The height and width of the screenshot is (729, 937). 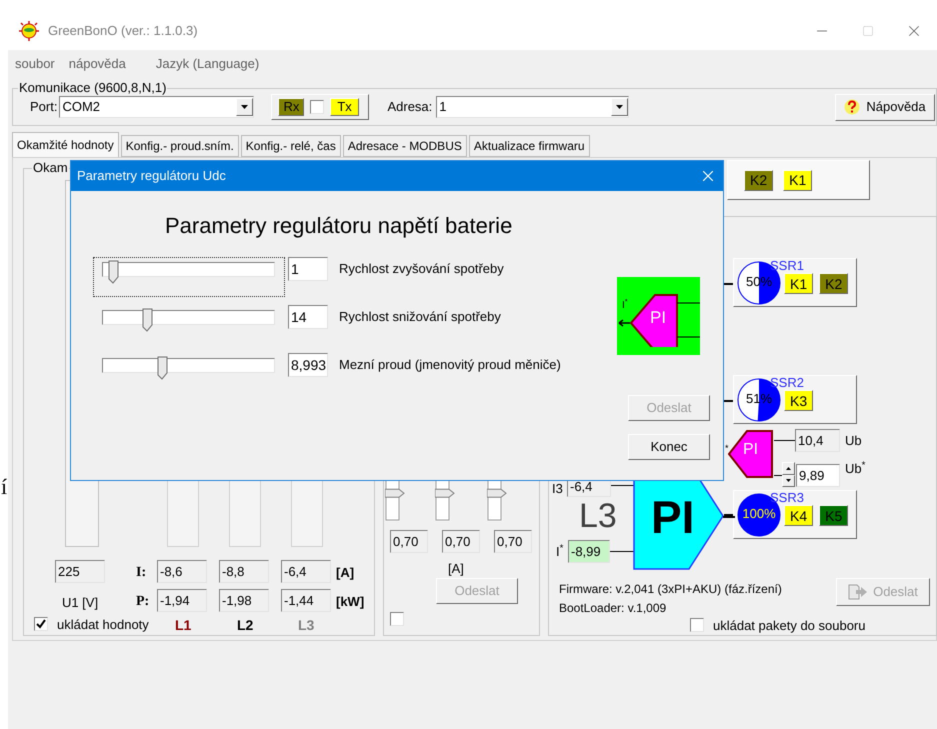 I want to click on reading-field: -1,44, so click(x=306, y=600).